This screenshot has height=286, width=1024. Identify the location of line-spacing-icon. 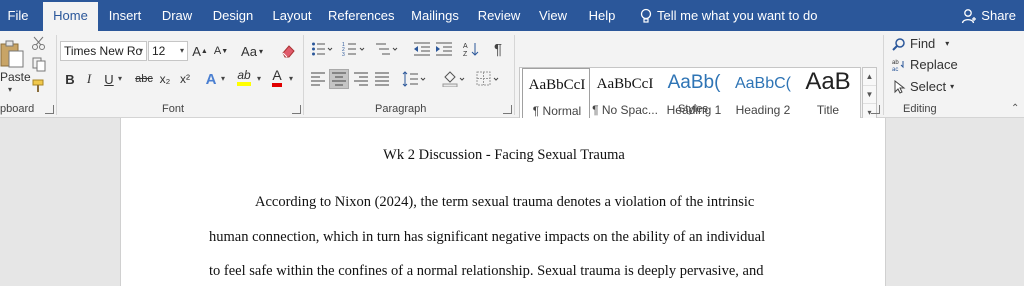
(414, 79).